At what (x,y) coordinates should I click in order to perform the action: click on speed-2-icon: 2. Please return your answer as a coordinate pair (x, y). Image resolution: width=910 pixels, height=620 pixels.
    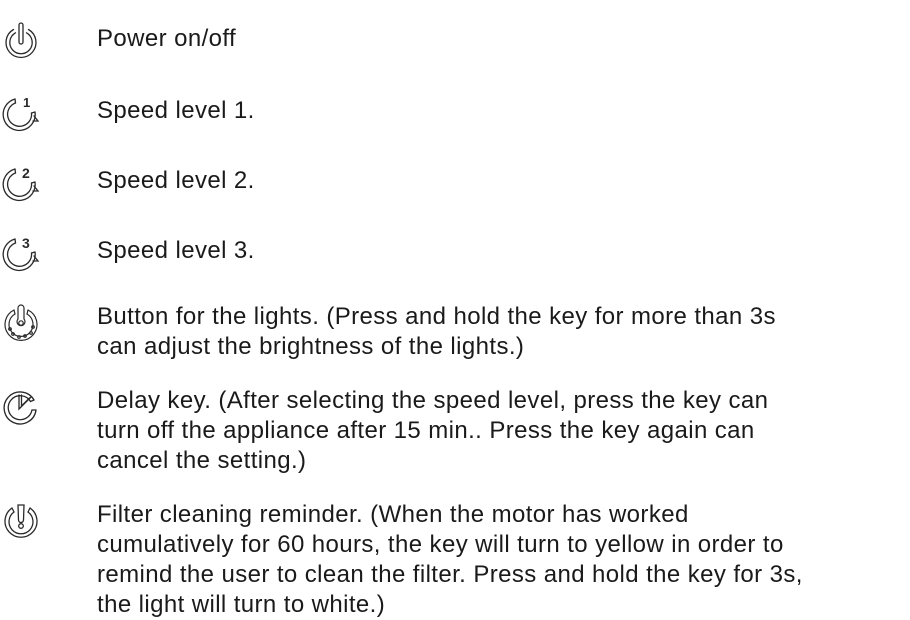
    Looking at the image, I should click on (21, 183).